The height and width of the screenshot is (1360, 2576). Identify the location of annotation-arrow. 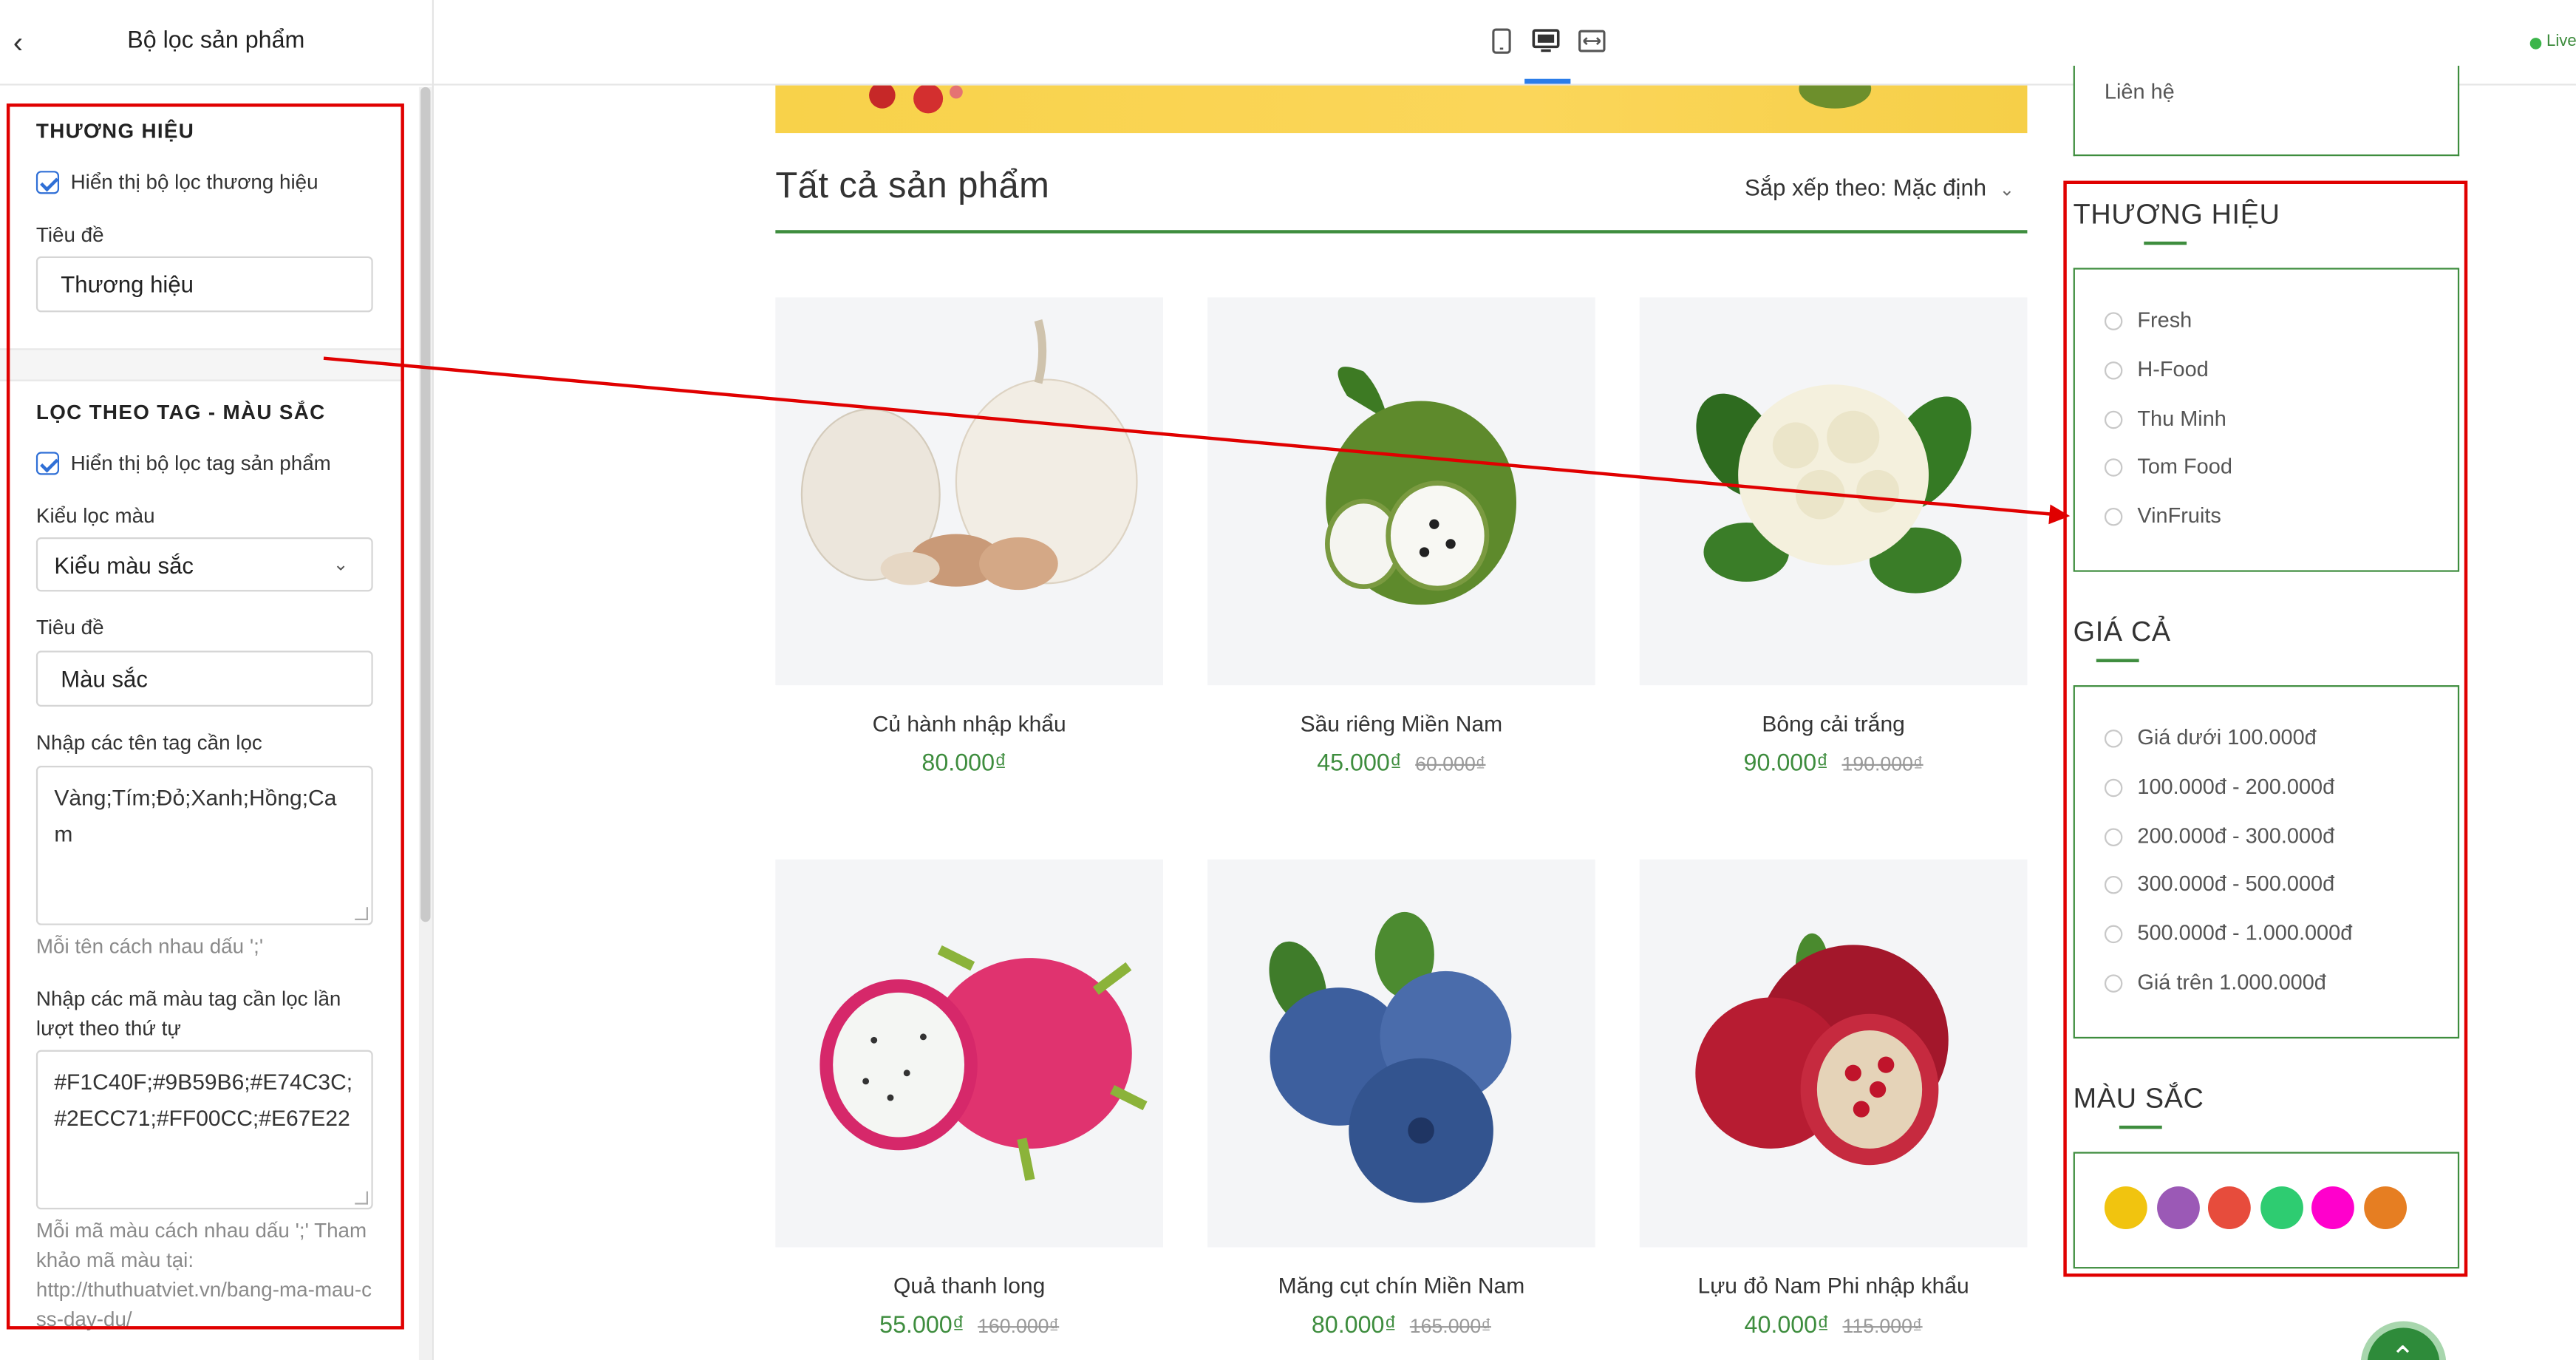
(1197, 440).